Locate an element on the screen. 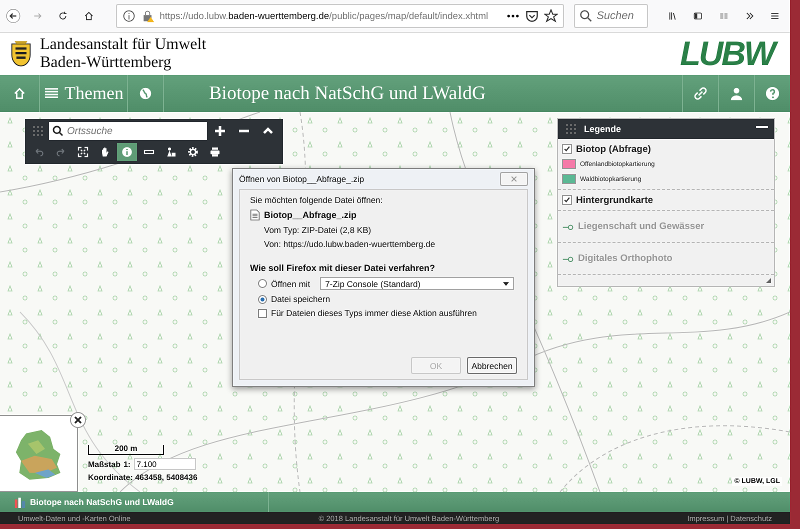 The image size is (800, 529). organization-region: Baden-Württemberg is located at coordinates (106, 63).